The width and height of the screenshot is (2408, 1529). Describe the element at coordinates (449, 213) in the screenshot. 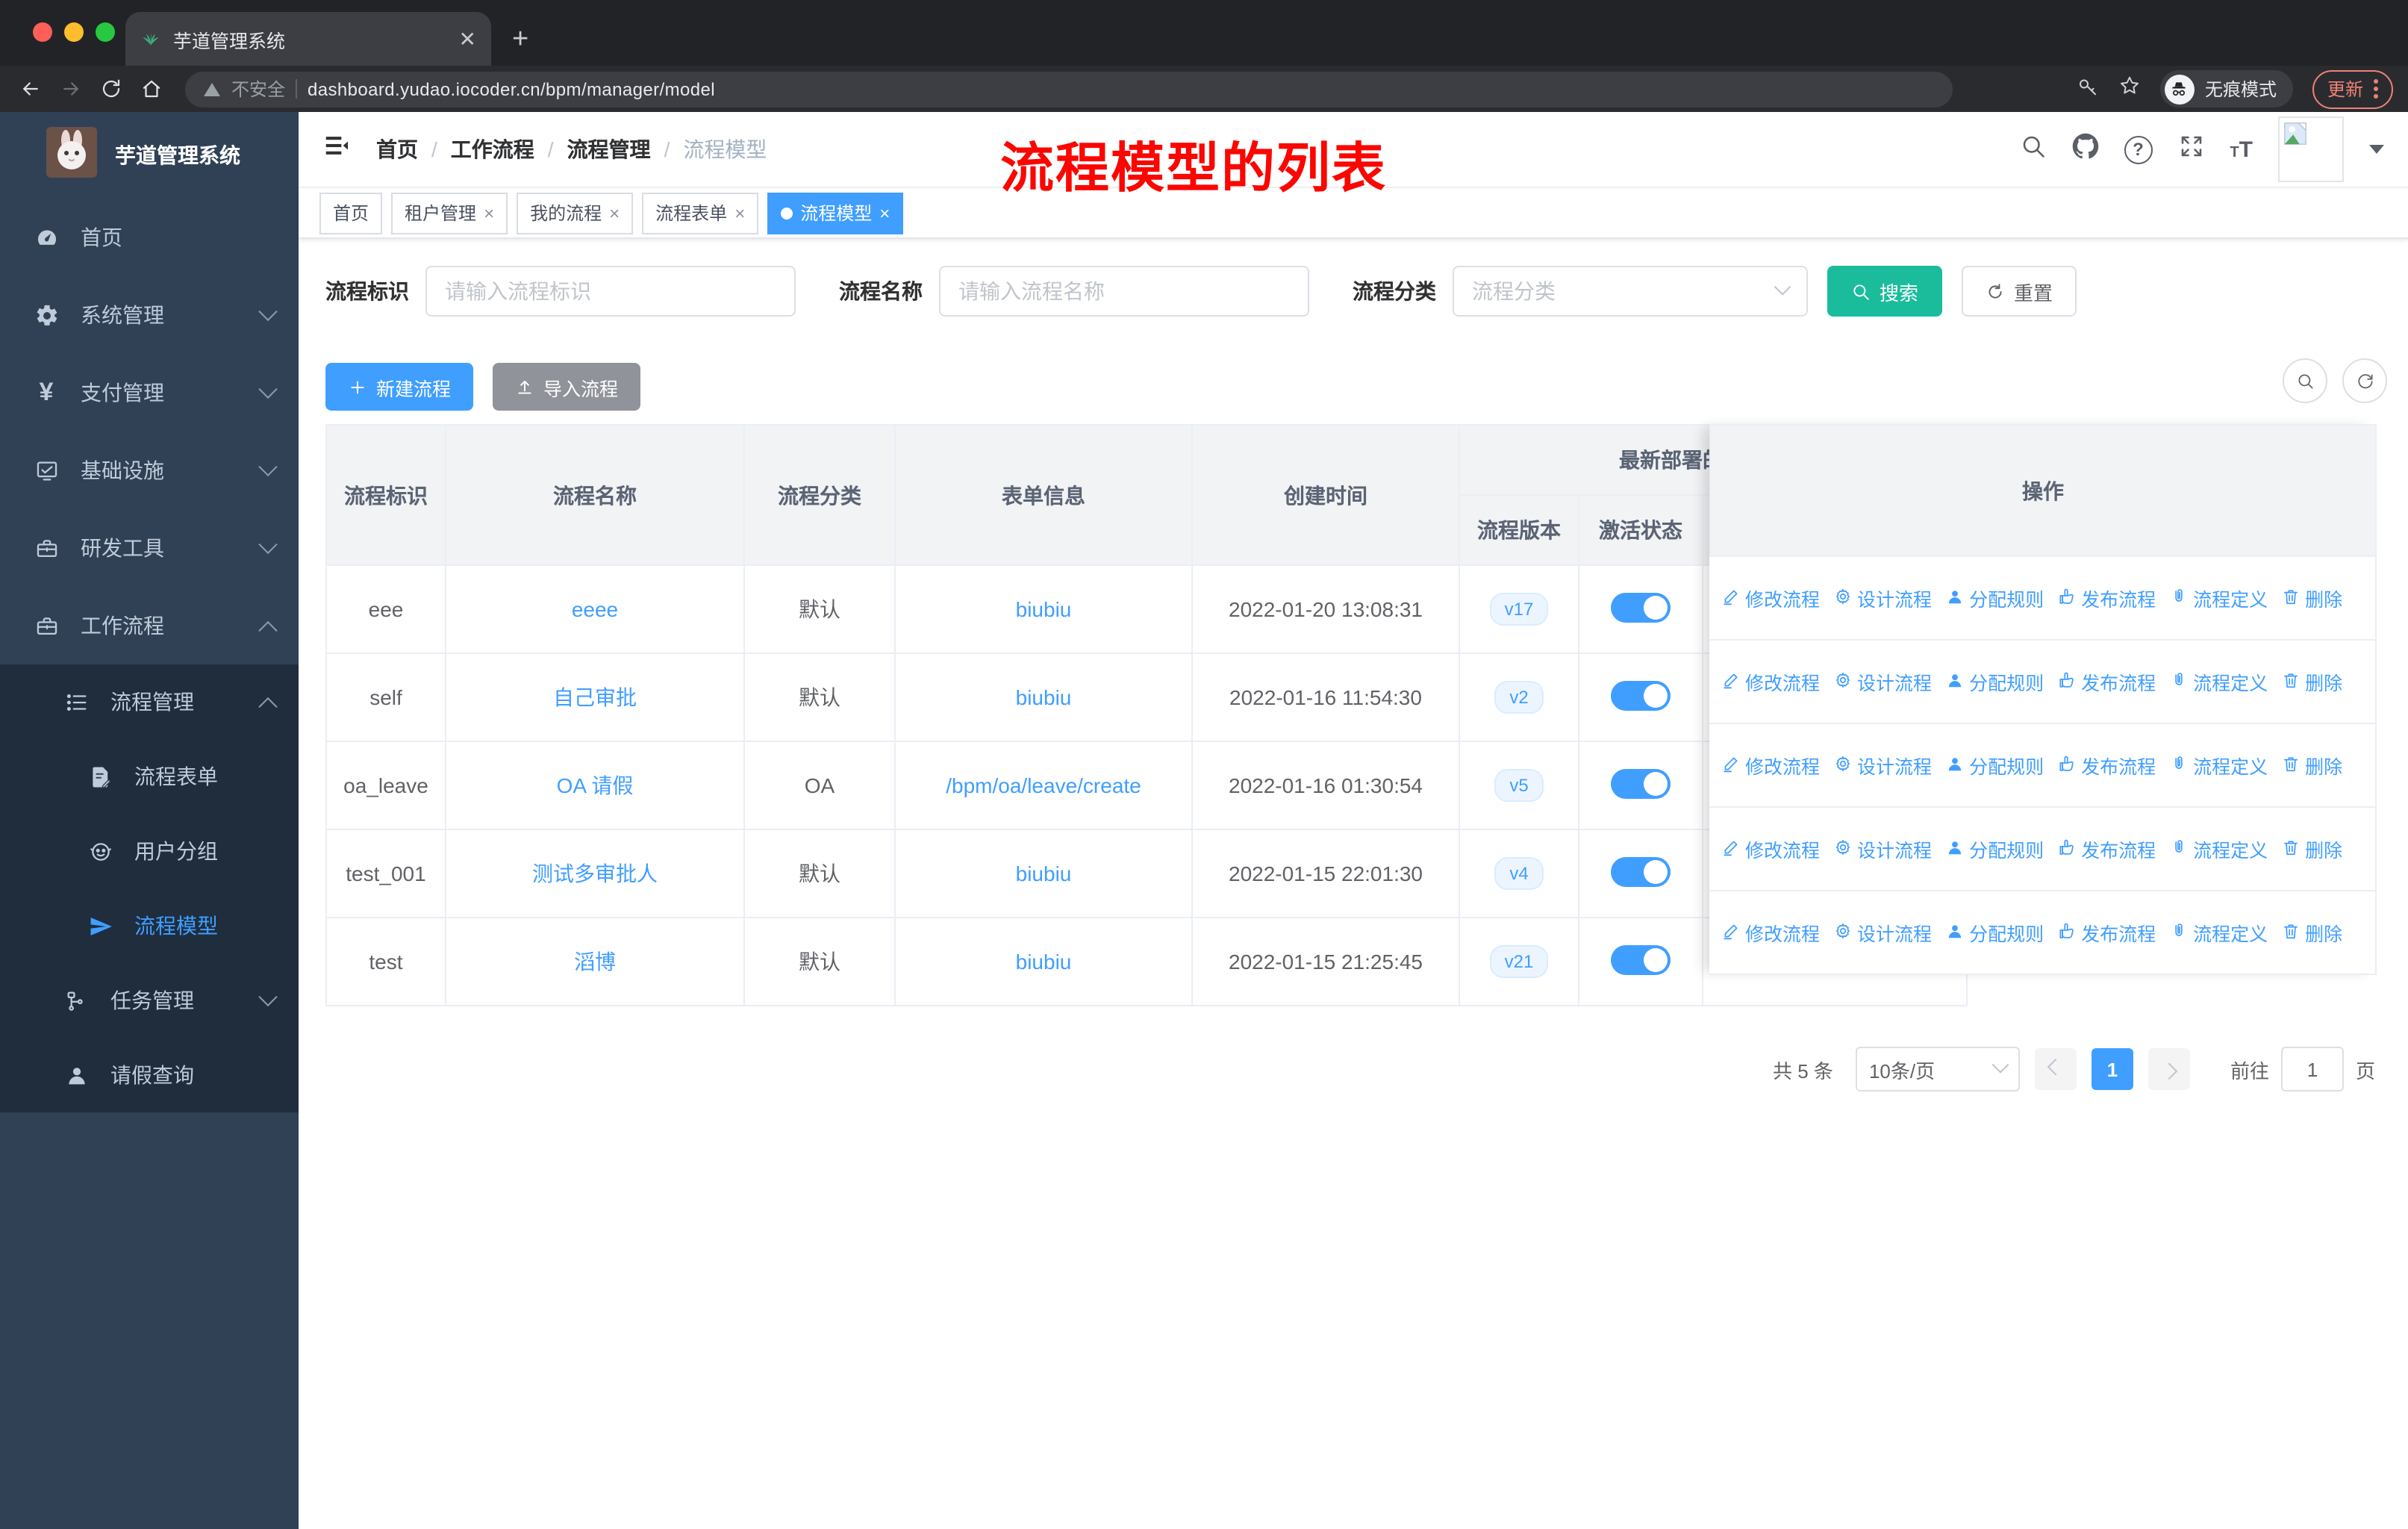

I see `tag-item: 租户管理 ×` at that location.